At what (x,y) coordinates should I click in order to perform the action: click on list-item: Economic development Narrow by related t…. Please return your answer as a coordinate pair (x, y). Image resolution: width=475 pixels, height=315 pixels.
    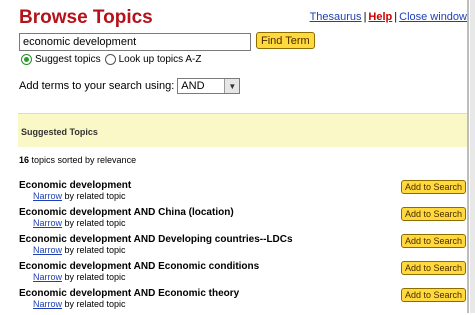
    Looking at the image, I should click on (242, 193).